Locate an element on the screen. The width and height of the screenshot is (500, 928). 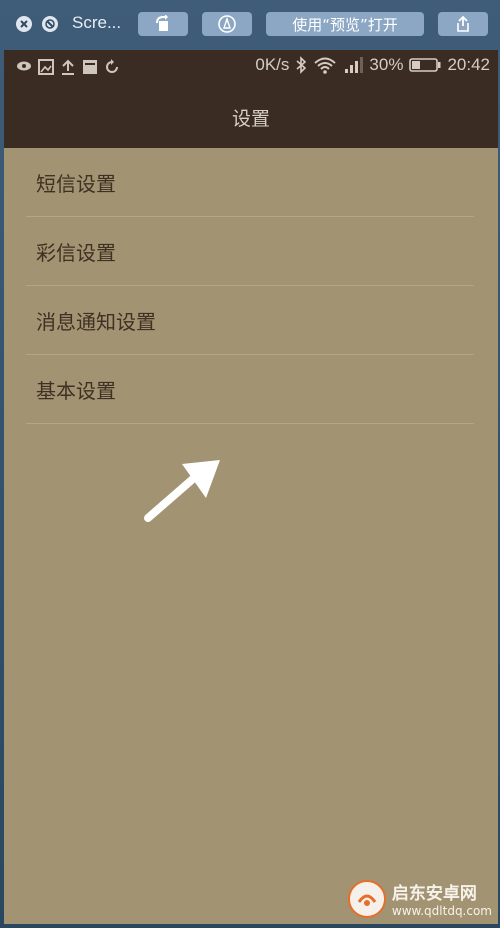
page-title: 设置 is located at coordinates (250, 119).